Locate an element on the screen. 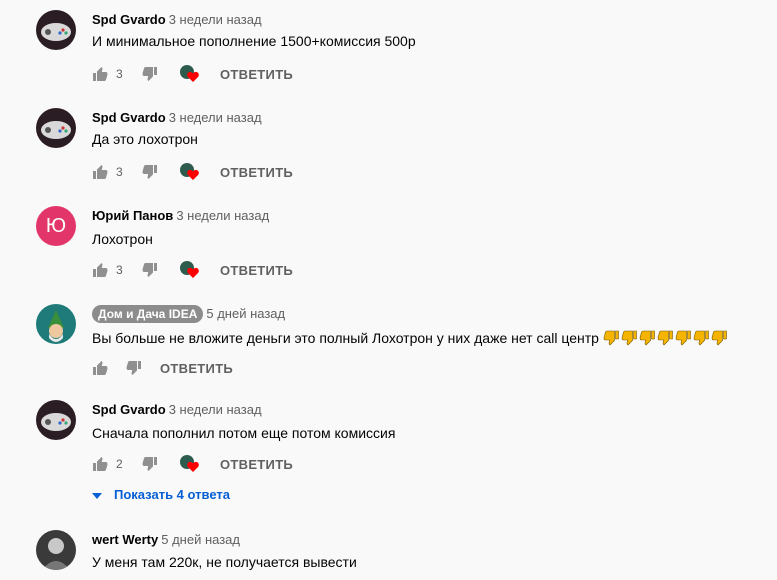 This screenshot has width=777, height=580. comment-text: У меня там 220к, не получается вывести is located at coordinates (224, 562).